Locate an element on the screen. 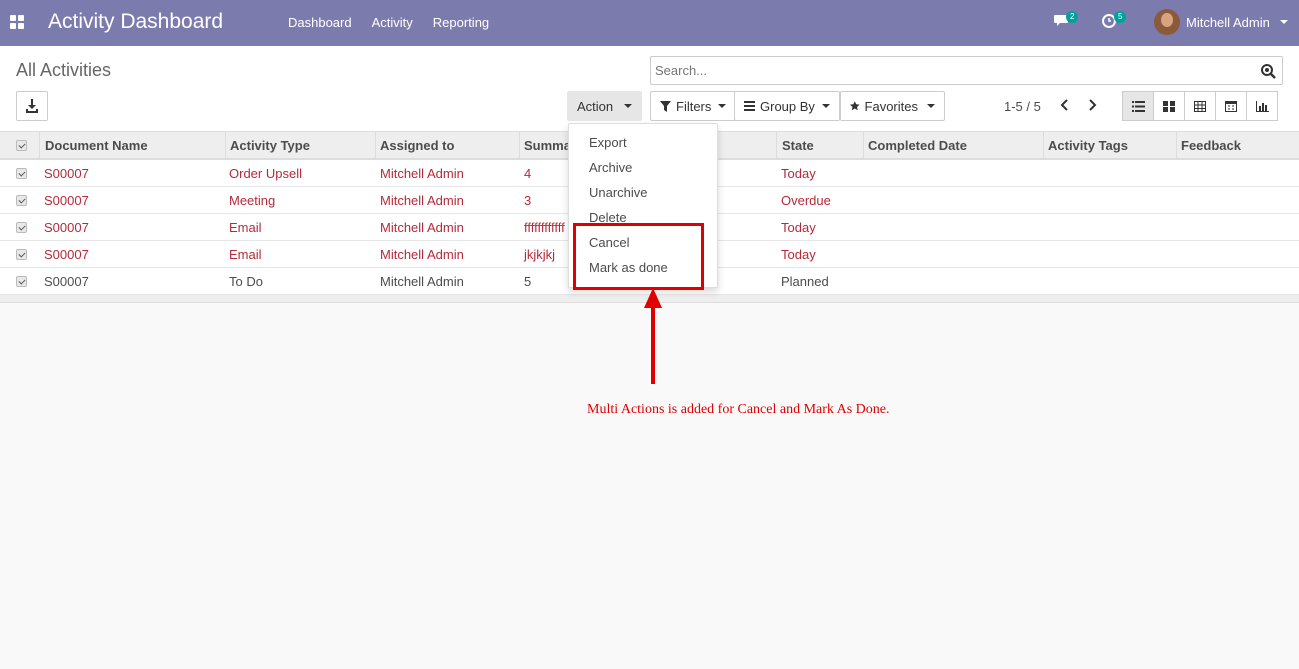 This screenshot has width=1299, height=669. summary-cell: jkjkjkj is located at coordinates (540, 254).